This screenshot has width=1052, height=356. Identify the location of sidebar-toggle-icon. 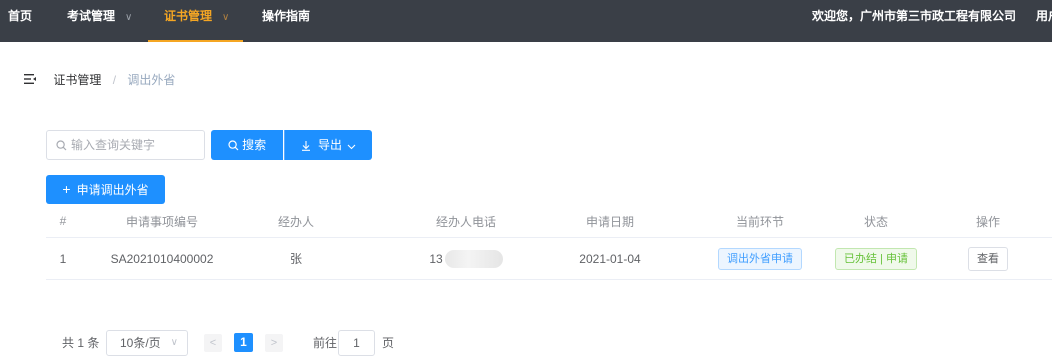
(30, 79).